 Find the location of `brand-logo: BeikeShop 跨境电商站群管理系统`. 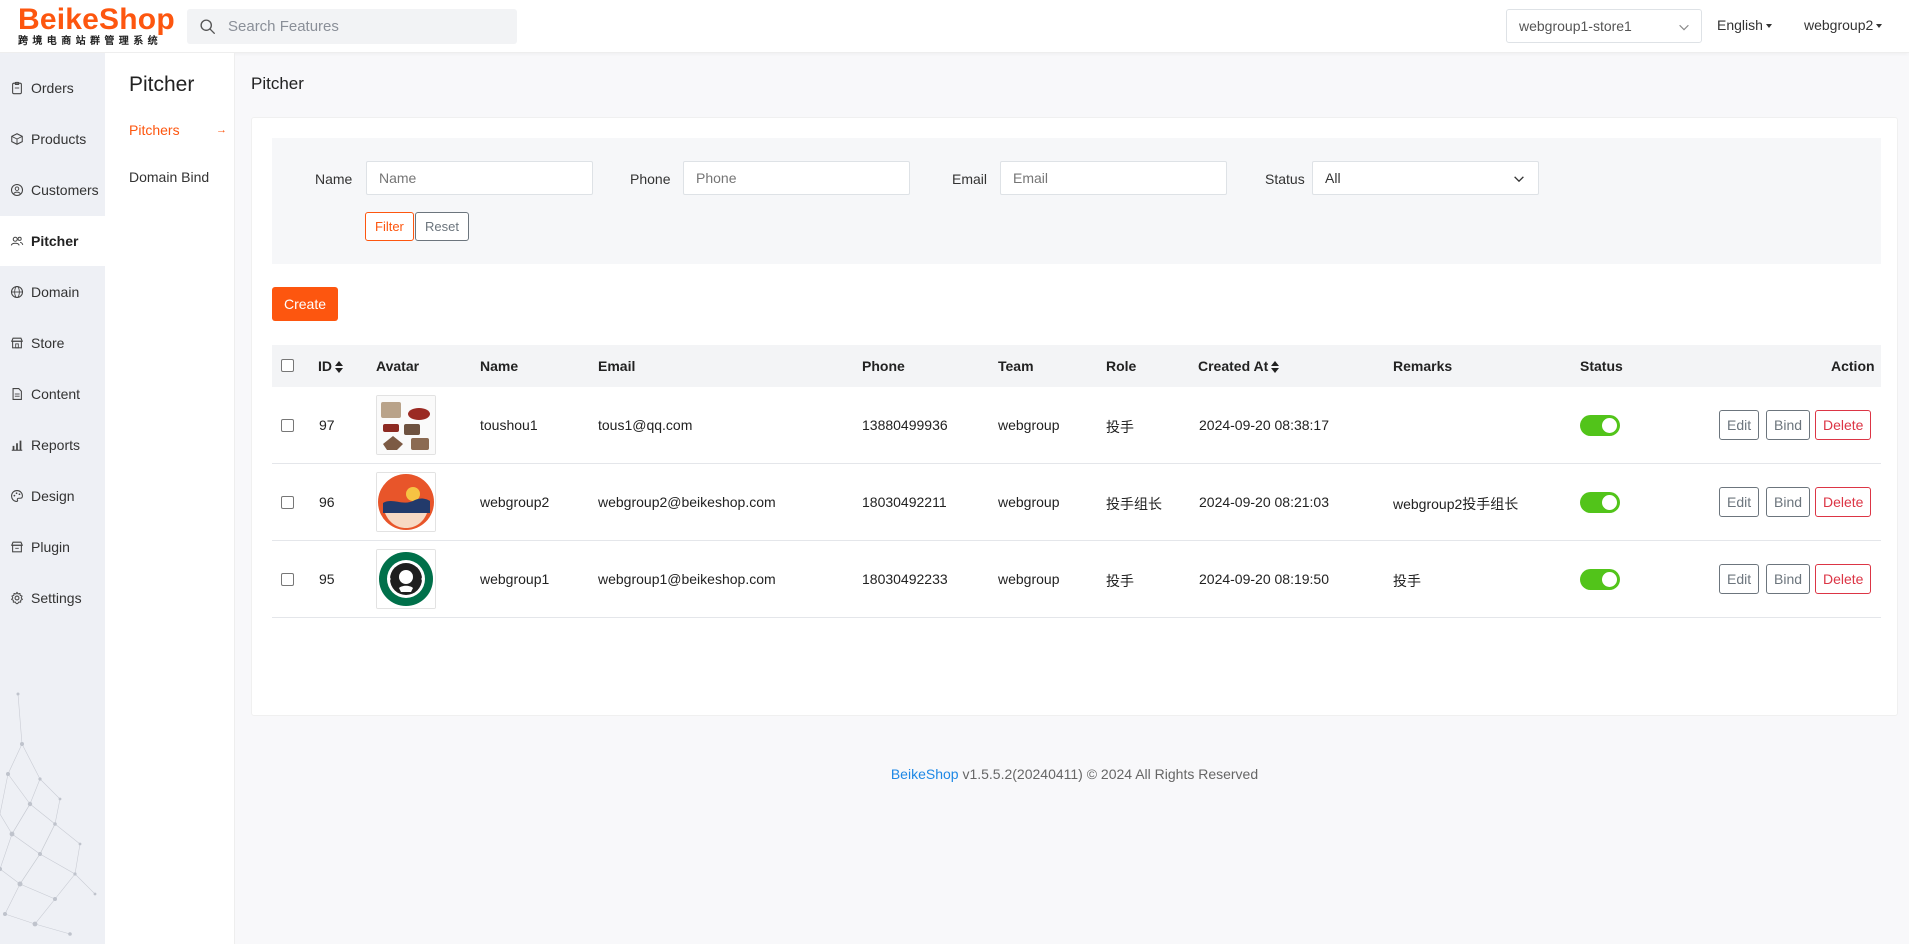

brand-logo: BeikeShop 跨境电商站群管理系统 is located at coordinates (96, 25).